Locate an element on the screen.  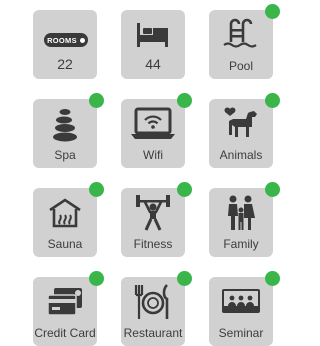
credit-card-icon is located at coordinates (65, 302).